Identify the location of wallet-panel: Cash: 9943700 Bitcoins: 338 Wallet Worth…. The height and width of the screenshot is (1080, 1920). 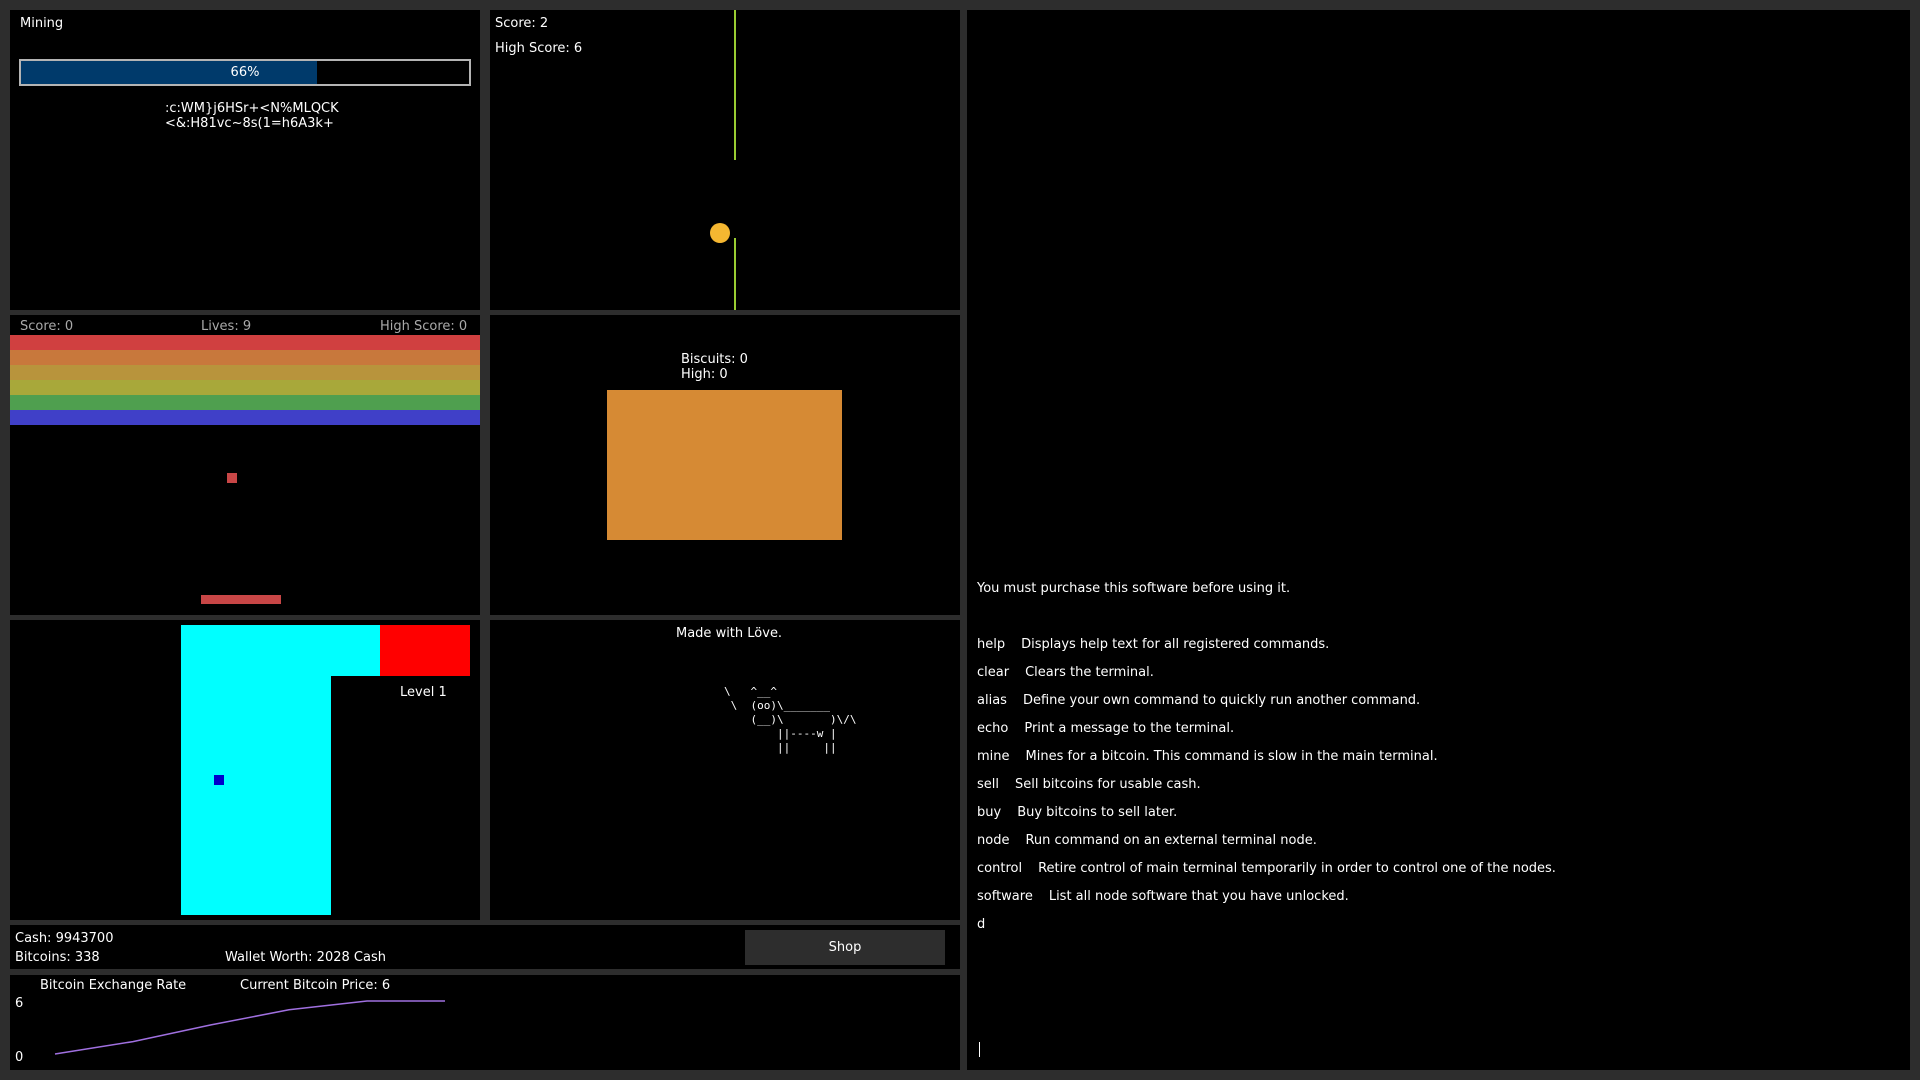
(485, 947).